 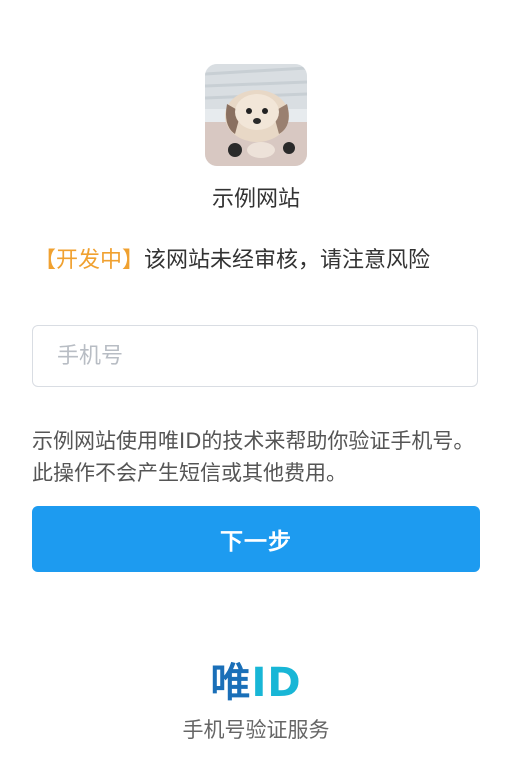 What do you see at coordinates (256, 730) in the screenshot?
I see `brand-tagline: 手机号验证服务` at bounding box center [256, 730].